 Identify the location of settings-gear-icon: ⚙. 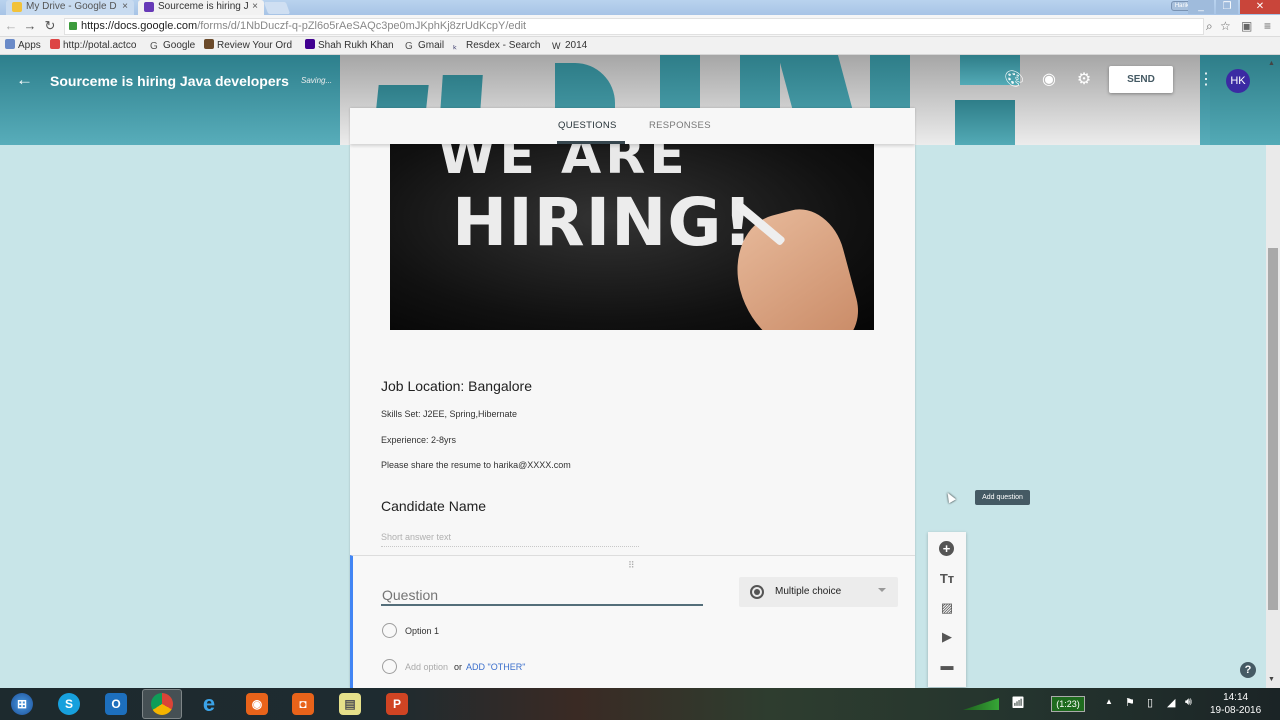
(1084, 80).